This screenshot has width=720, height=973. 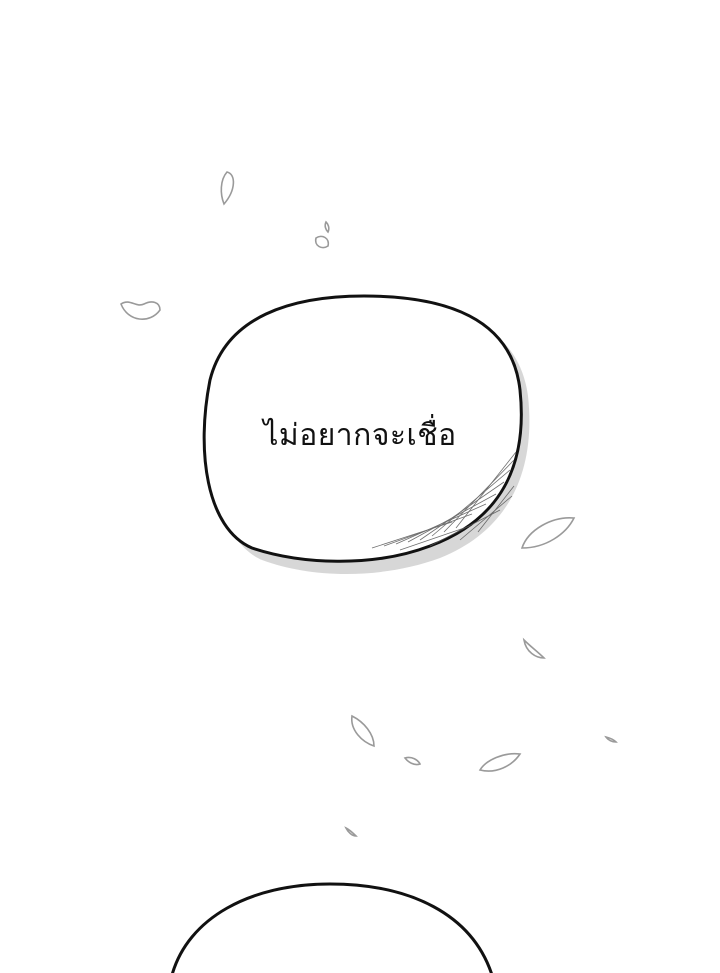 What do you see at coordinates (360, 435) in the screenshot?
I see `speech-bubble-text: ไม่อยากจะเชื่อ` at bounding box center [360, 435].